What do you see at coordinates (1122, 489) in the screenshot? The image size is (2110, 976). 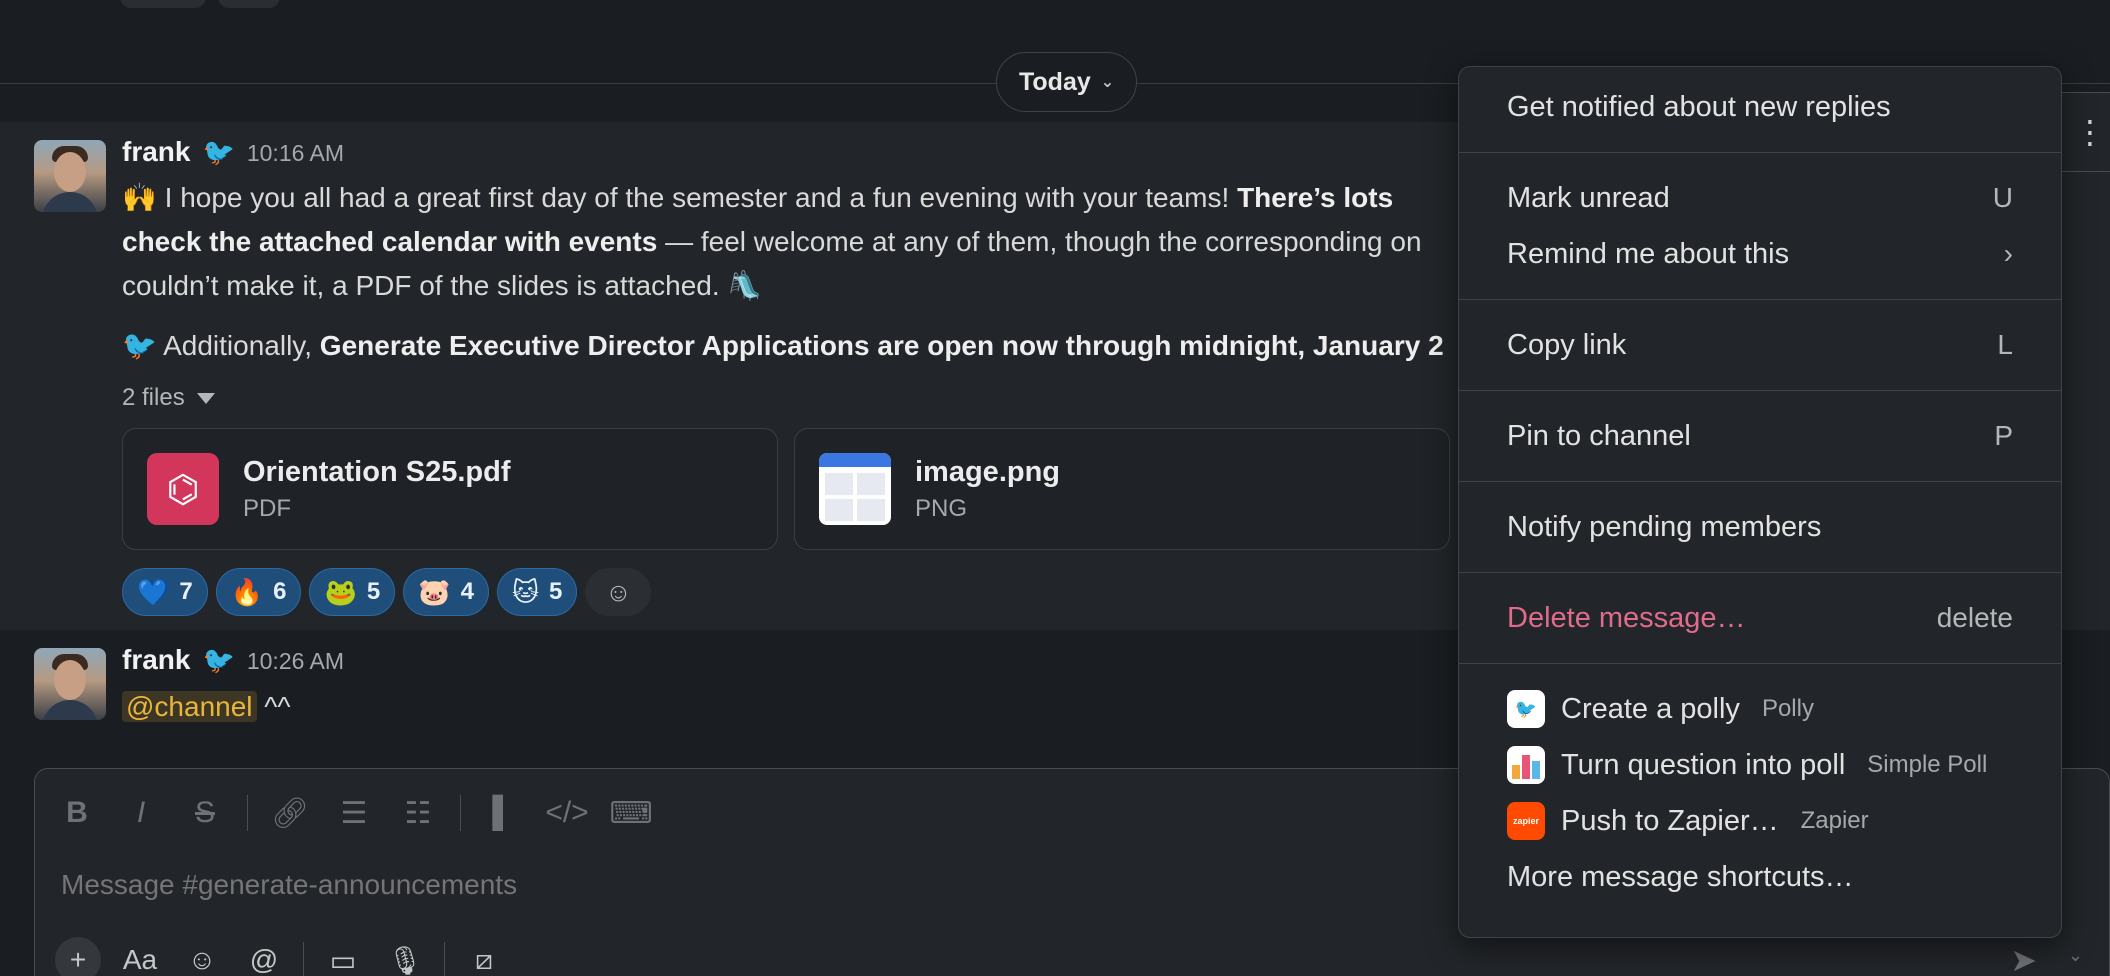 I see `file-attachment: image.png PNG` at bounding box center [1122, 489].